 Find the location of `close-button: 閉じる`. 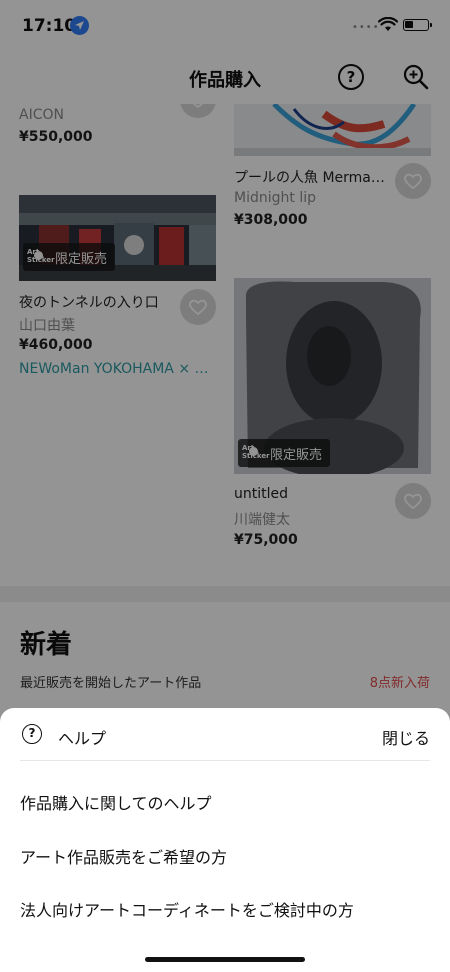

close-button: 閉じる is located at coordinates (406, 737).